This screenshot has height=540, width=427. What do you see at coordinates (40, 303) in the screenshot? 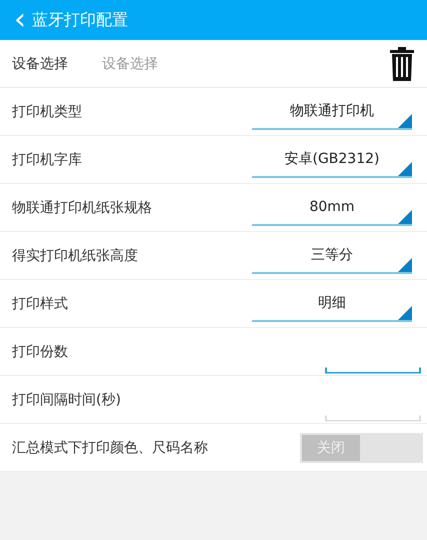
I see `setting-label: 打印样式` at bounding box center [40, 303].